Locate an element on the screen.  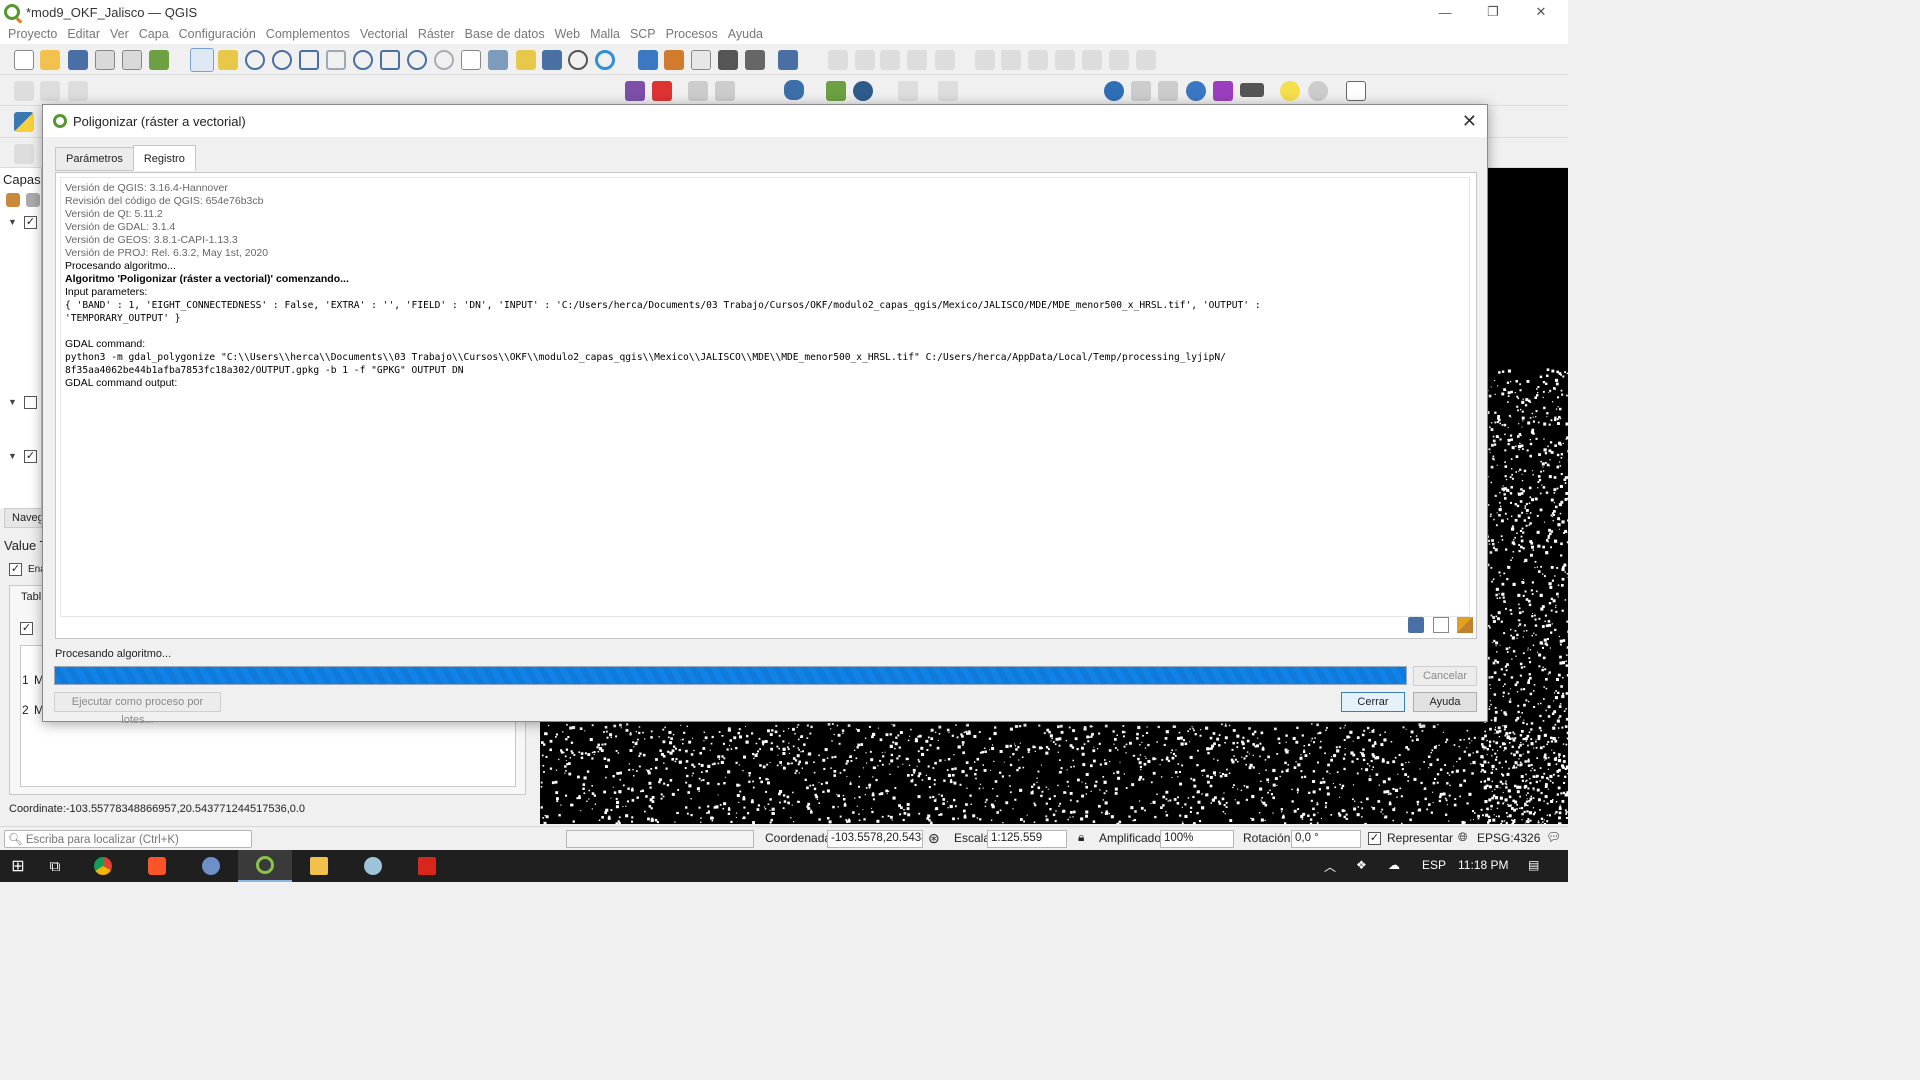
label-toolbar-icon is located at coordinates (635, 91).